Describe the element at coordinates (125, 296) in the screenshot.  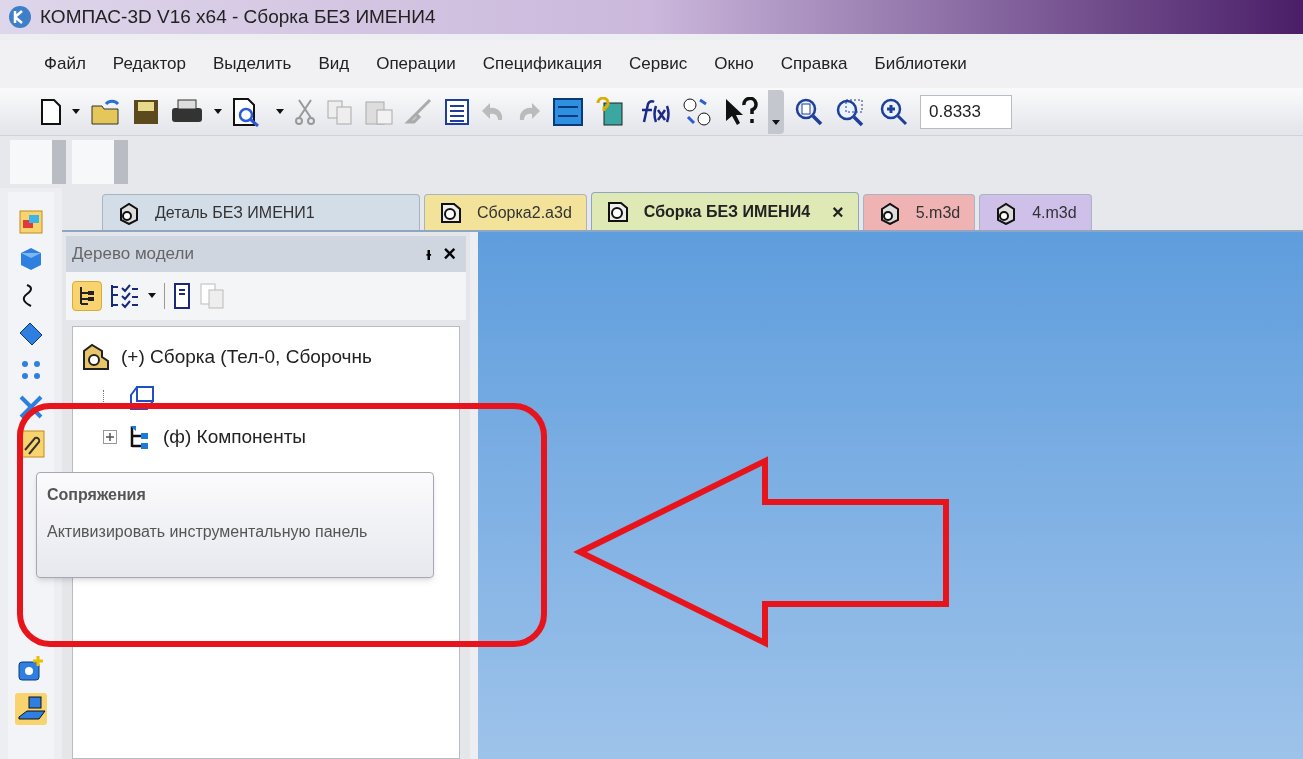
I see `checklist-icon` at that location.